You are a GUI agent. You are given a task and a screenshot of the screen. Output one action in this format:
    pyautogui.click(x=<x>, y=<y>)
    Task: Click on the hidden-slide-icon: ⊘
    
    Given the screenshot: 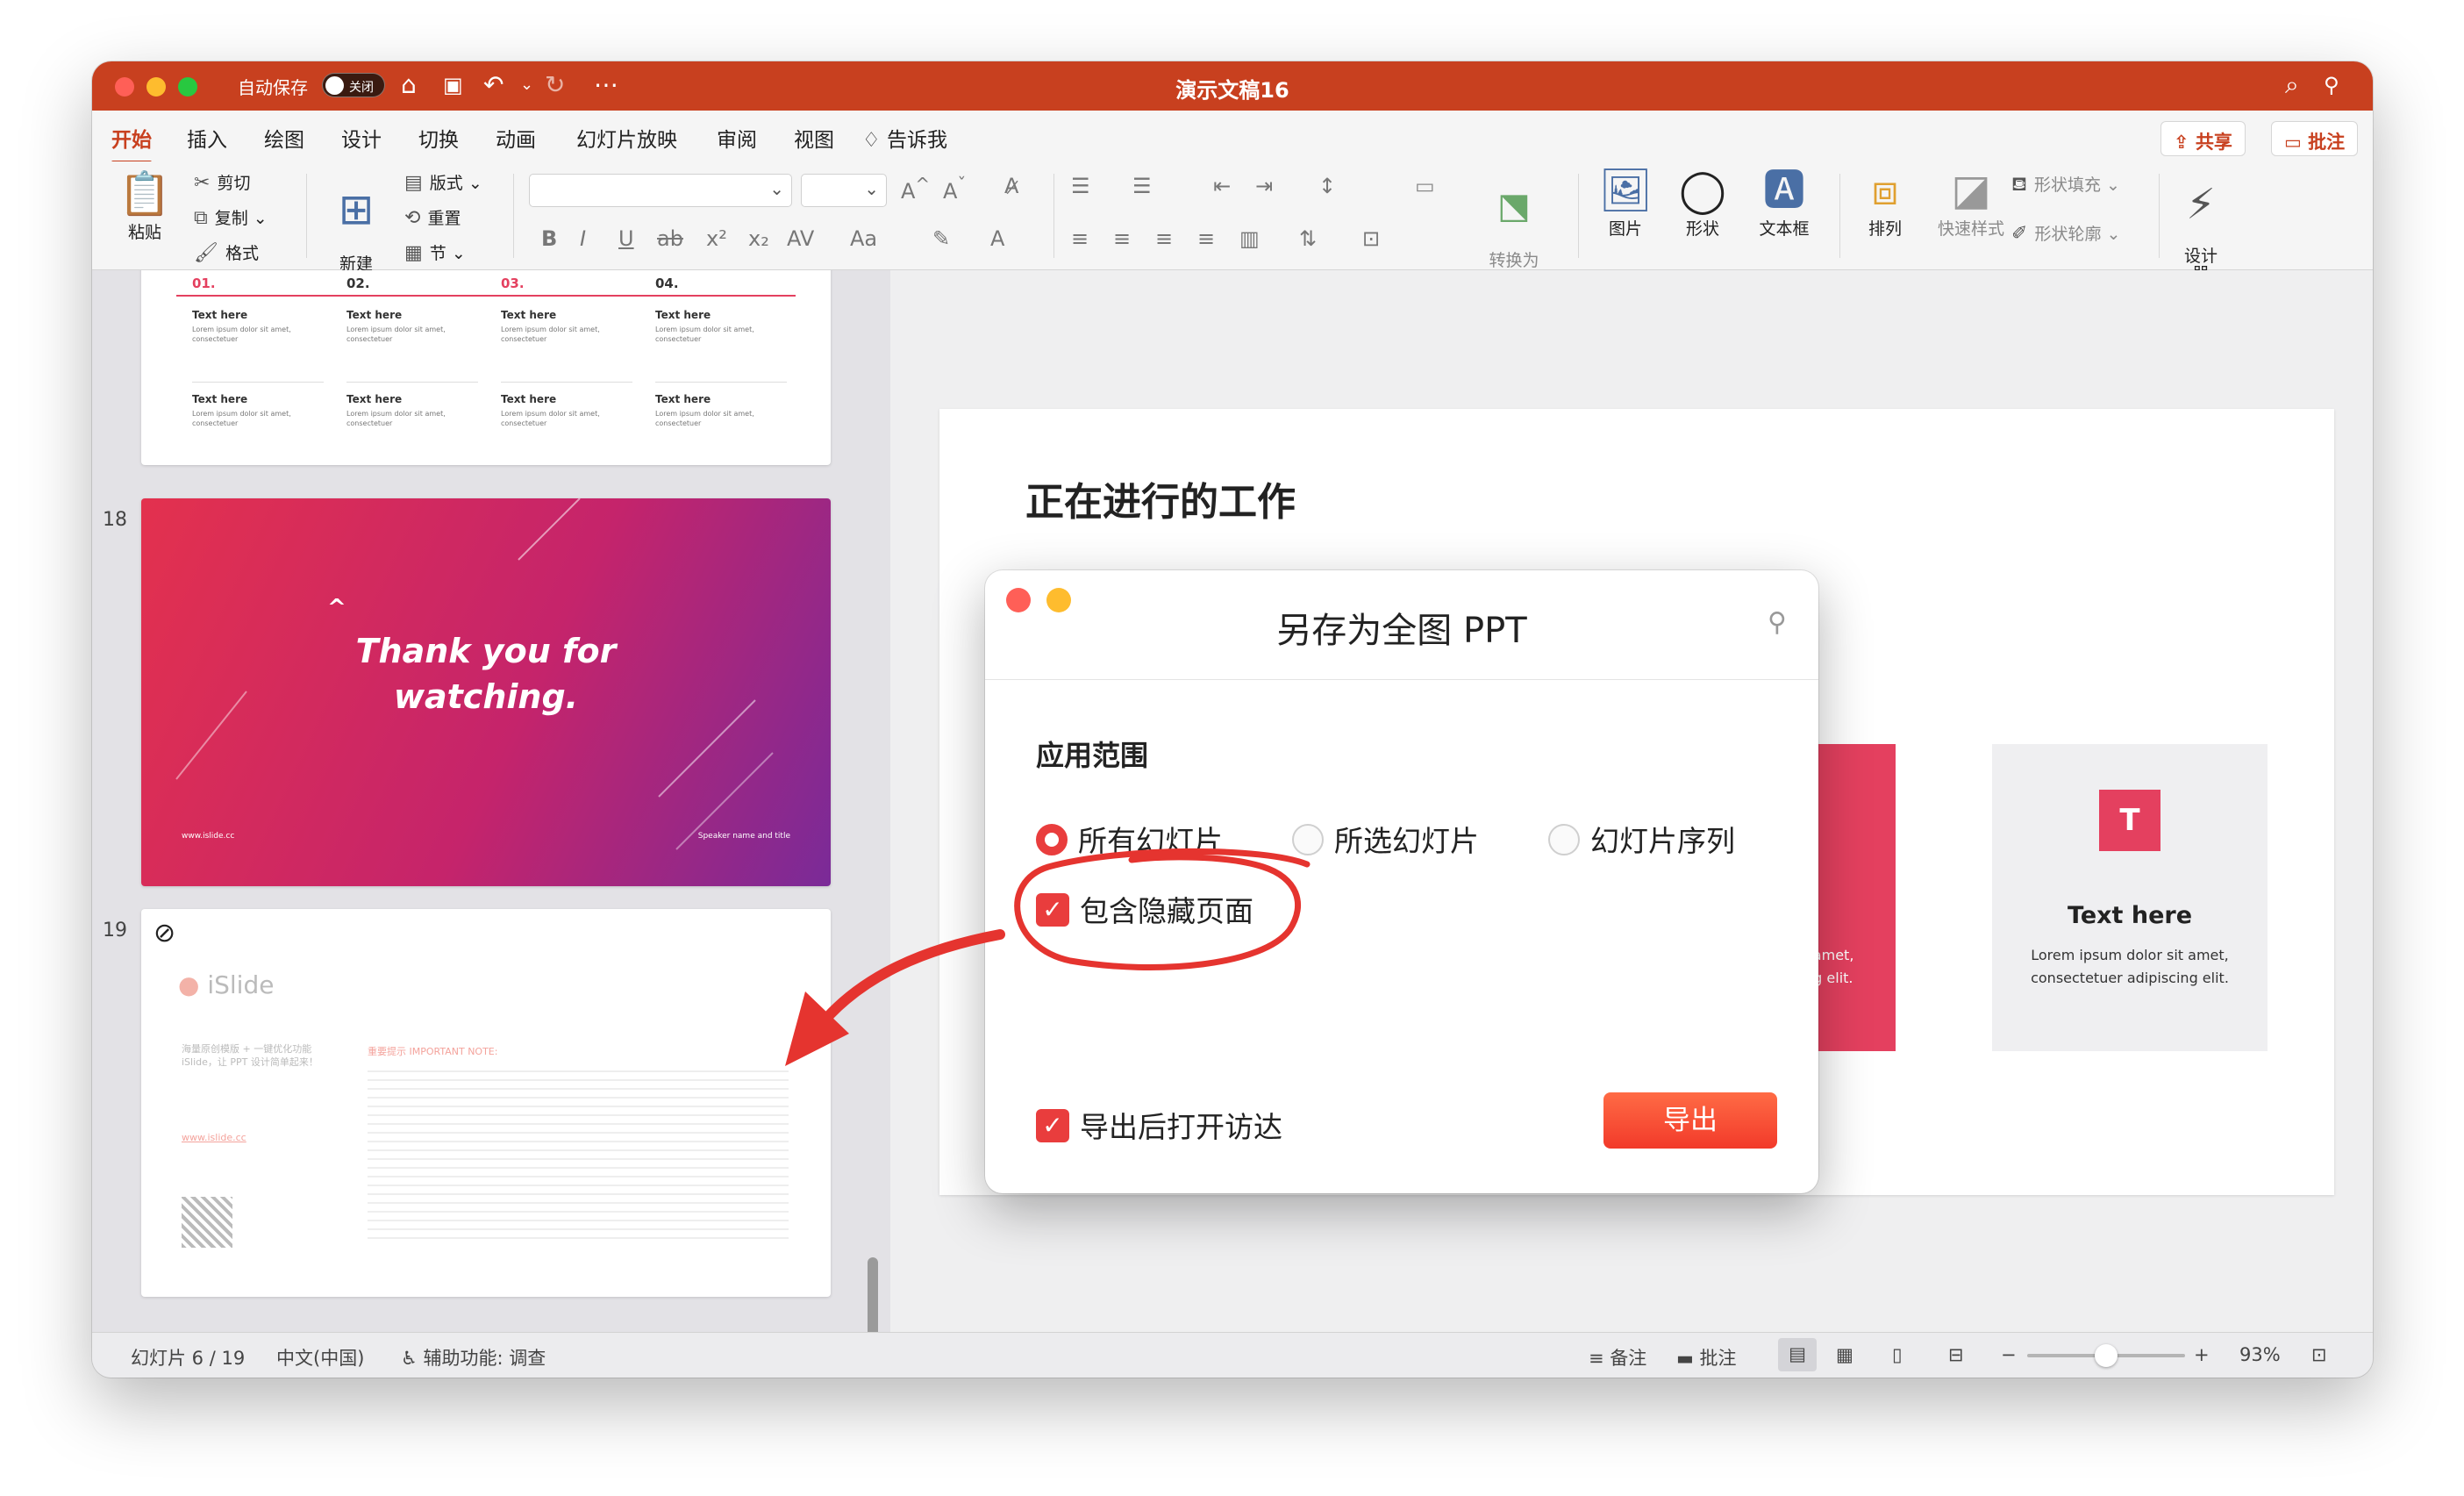 What is the action you would take?
    pyautogui.click(x=165, y=933)
    